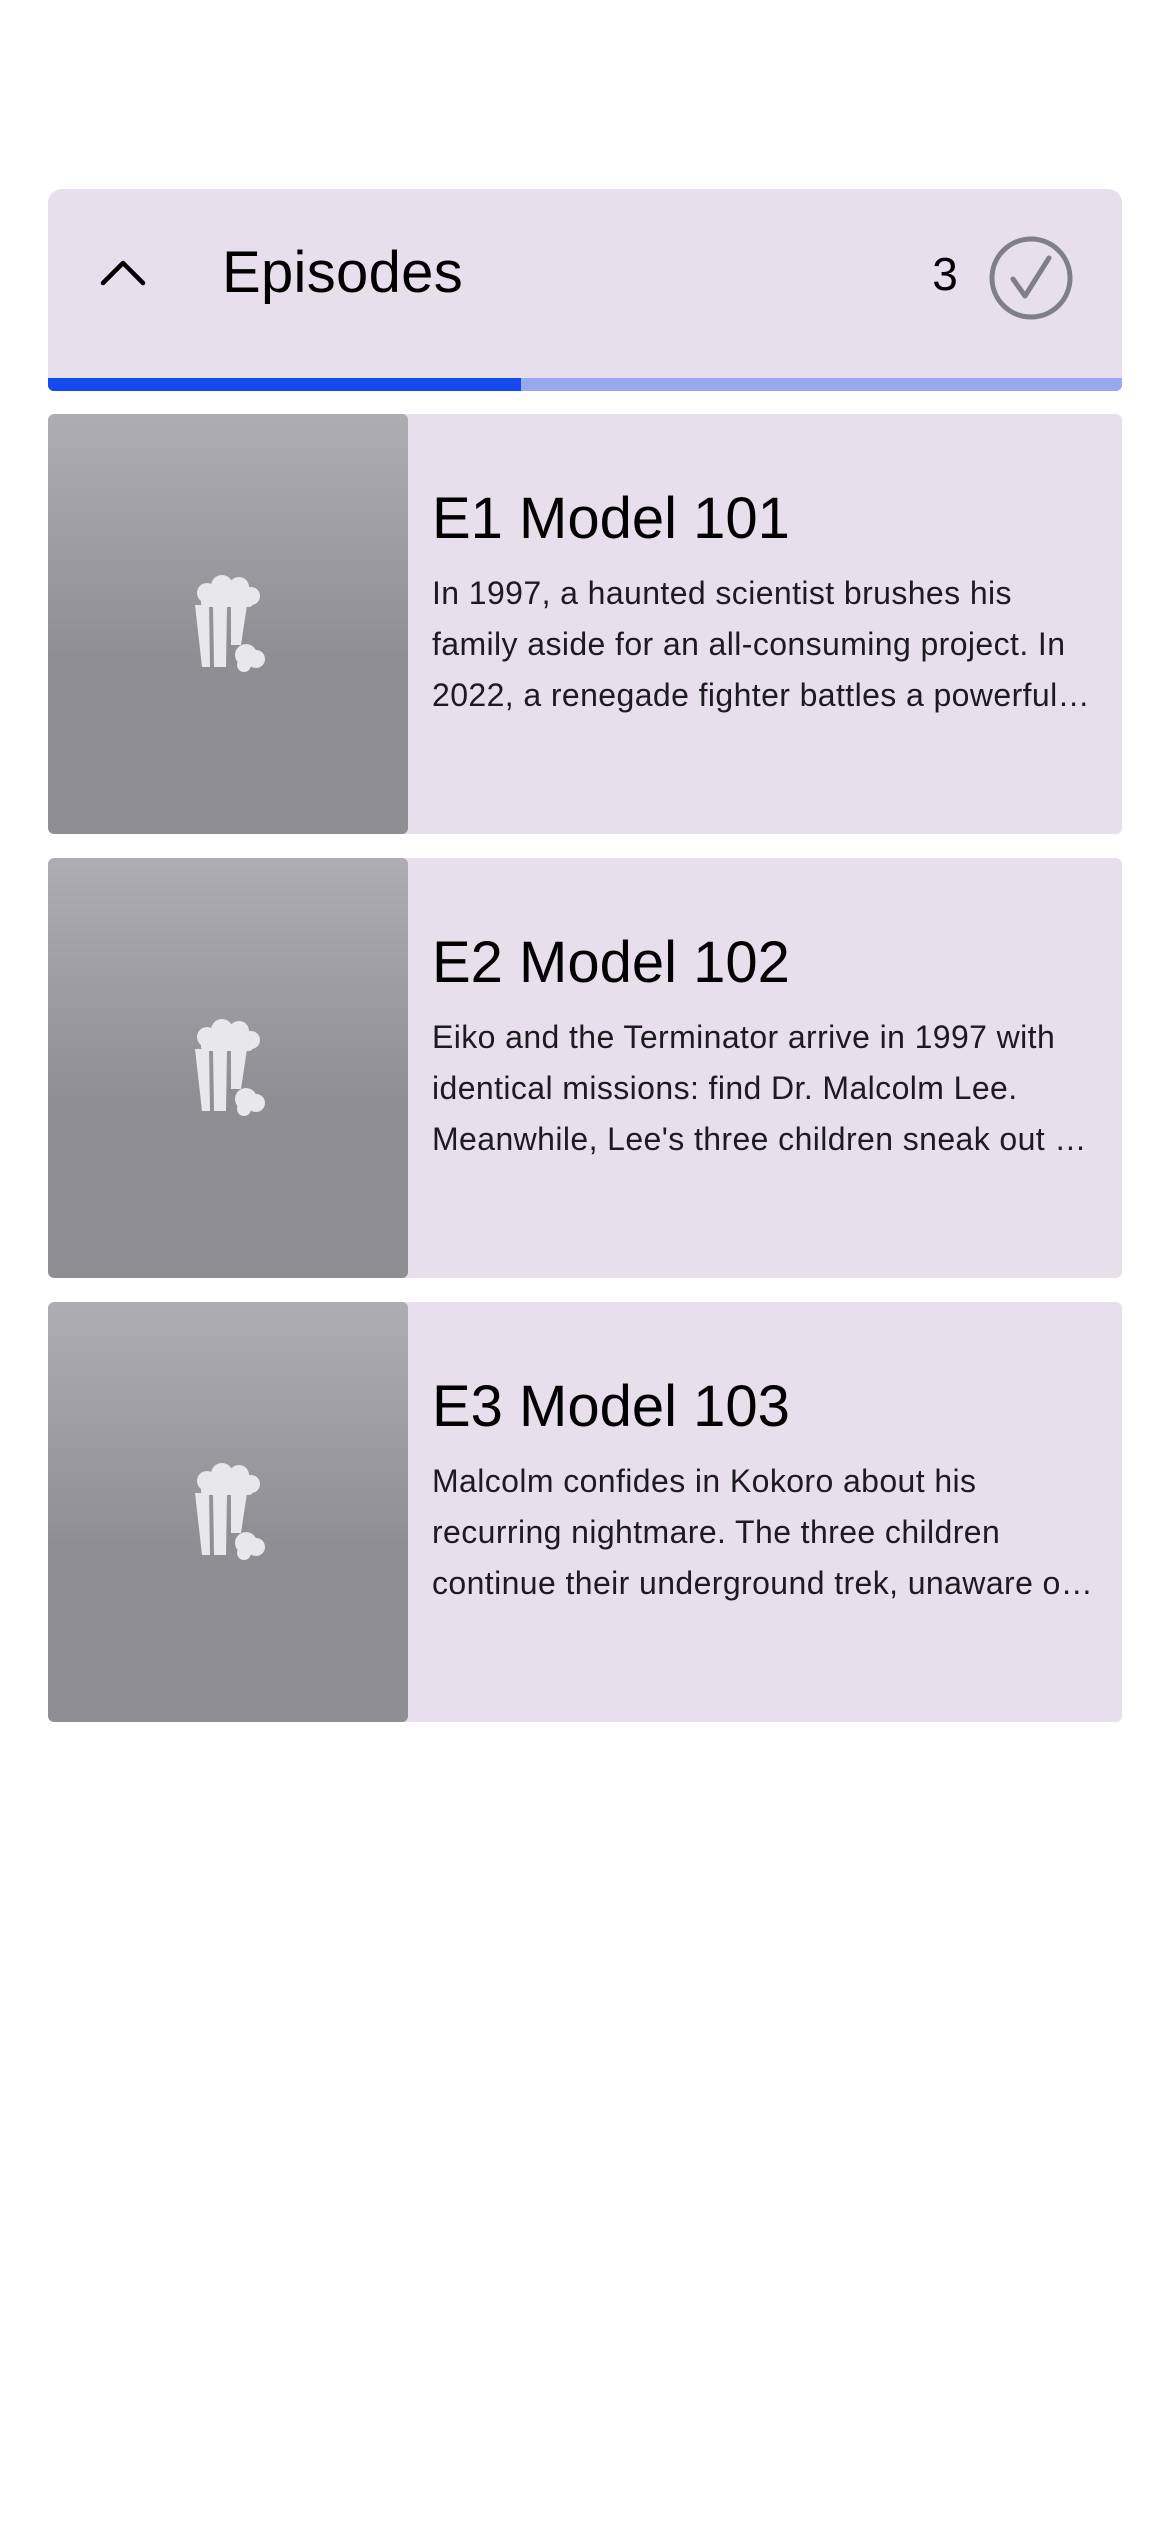 The height and width of the screenshot is (2532, 1170). I want to click on episode-count: 3, so click(945, 274).